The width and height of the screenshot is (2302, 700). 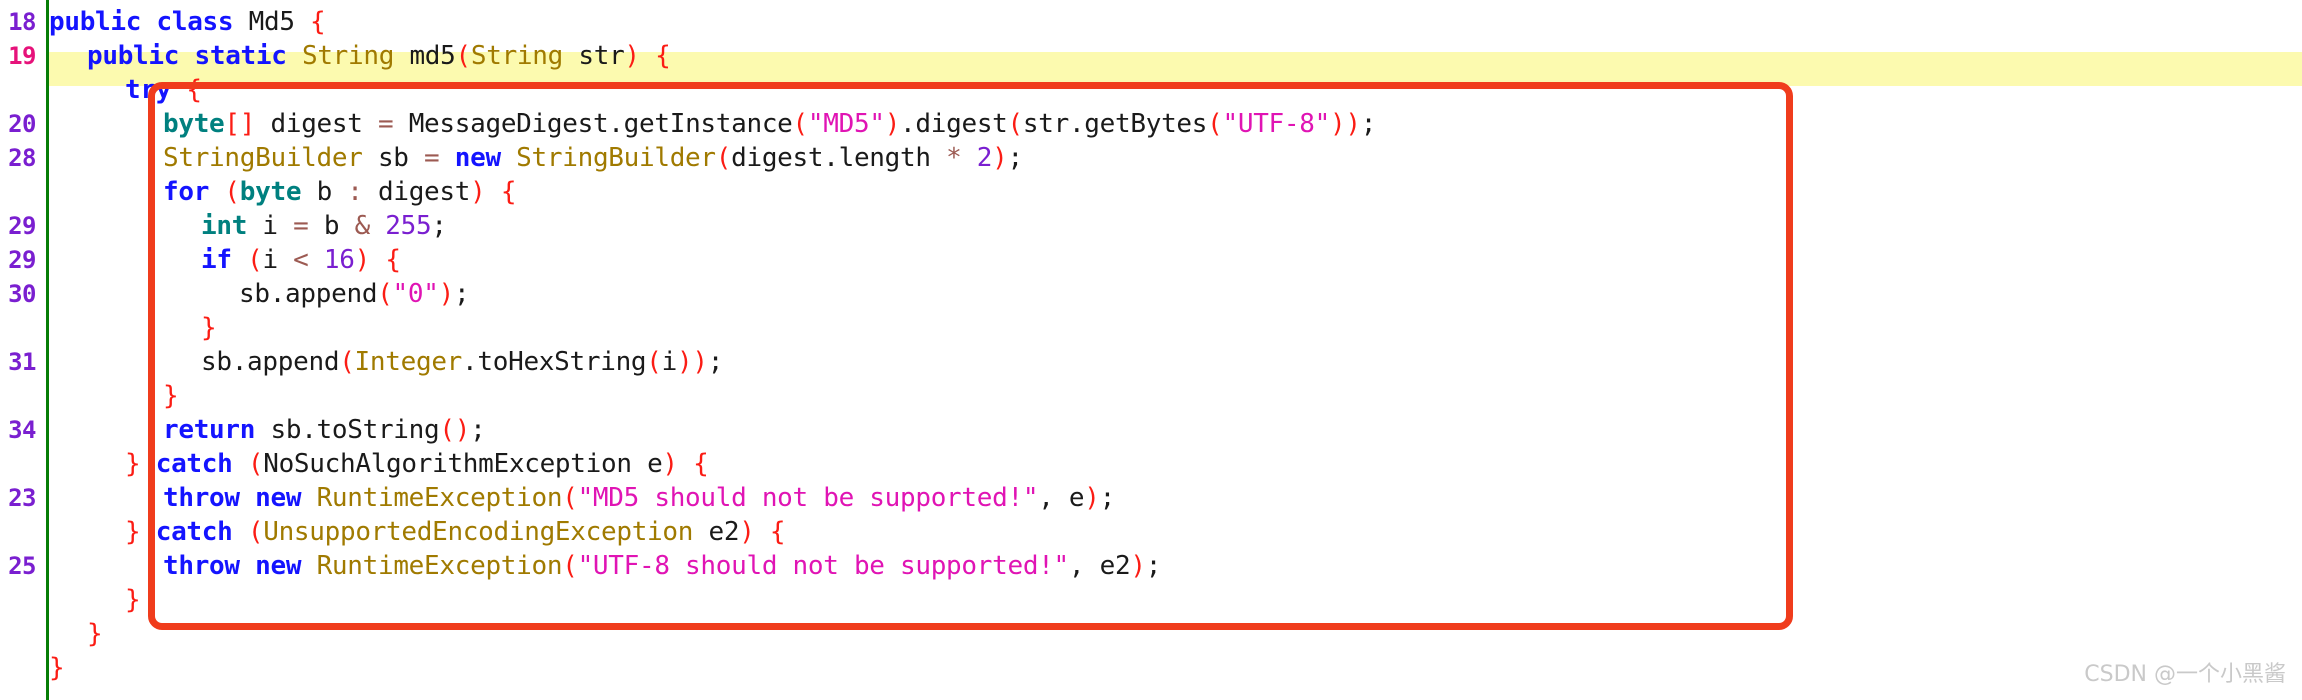 I want to click on code-token: [], so click(x=240, y=124).